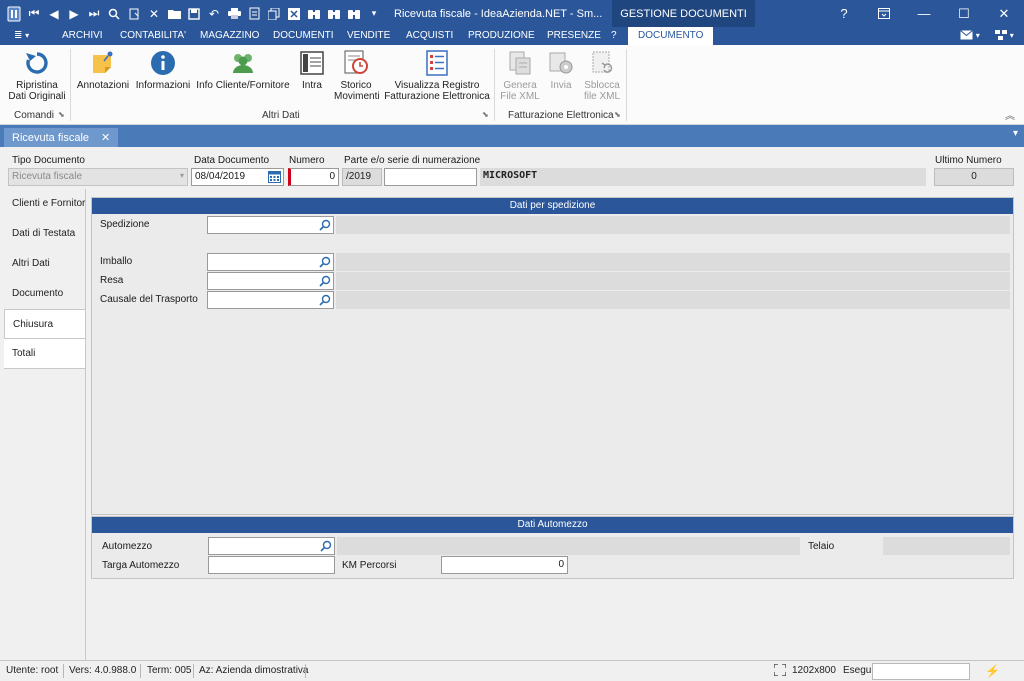  I want to click on storico-movimenti-button: Storico Movimenti, so click(357, 75).